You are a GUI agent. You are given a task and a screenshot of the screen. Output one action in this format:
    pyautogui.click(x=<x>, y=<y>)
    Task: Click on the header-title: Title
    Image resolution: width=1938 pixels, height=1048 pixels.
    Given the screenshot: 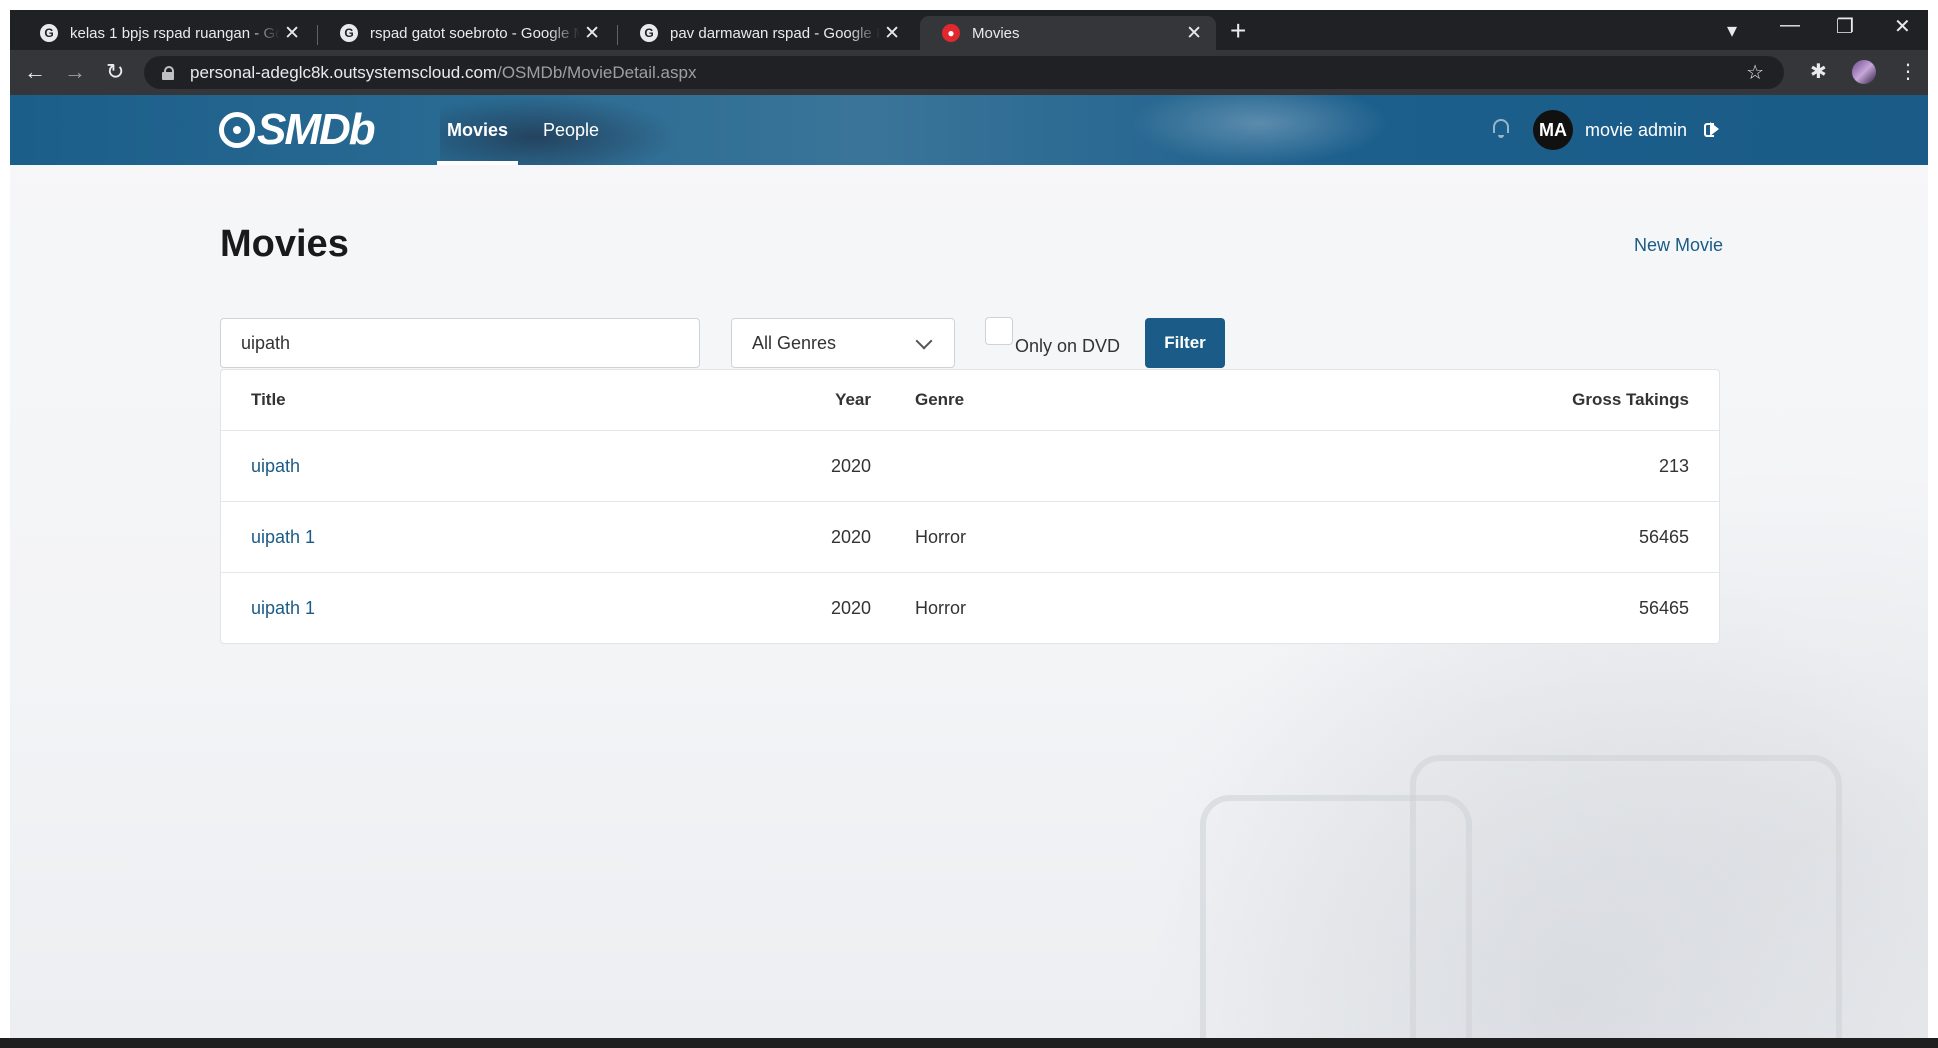 What is the action you would take?
    pyautogui.click(x=268, y=400)
    